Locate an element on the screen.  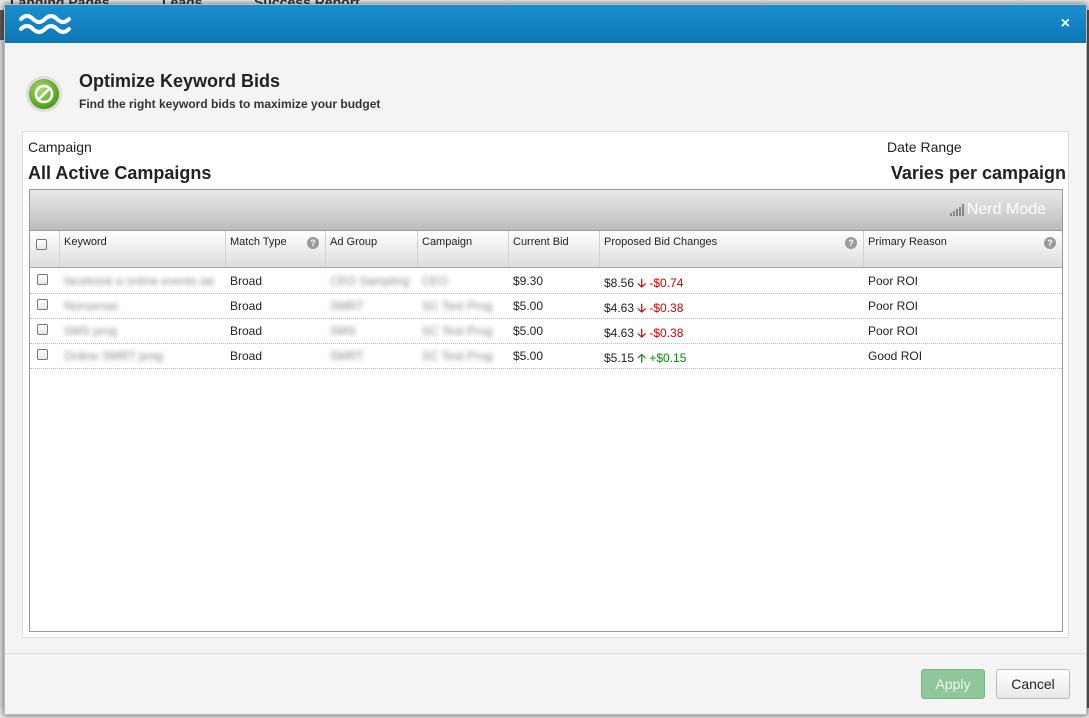
arrow-up-icon: 🡡 is located at coordinates (641, 358).